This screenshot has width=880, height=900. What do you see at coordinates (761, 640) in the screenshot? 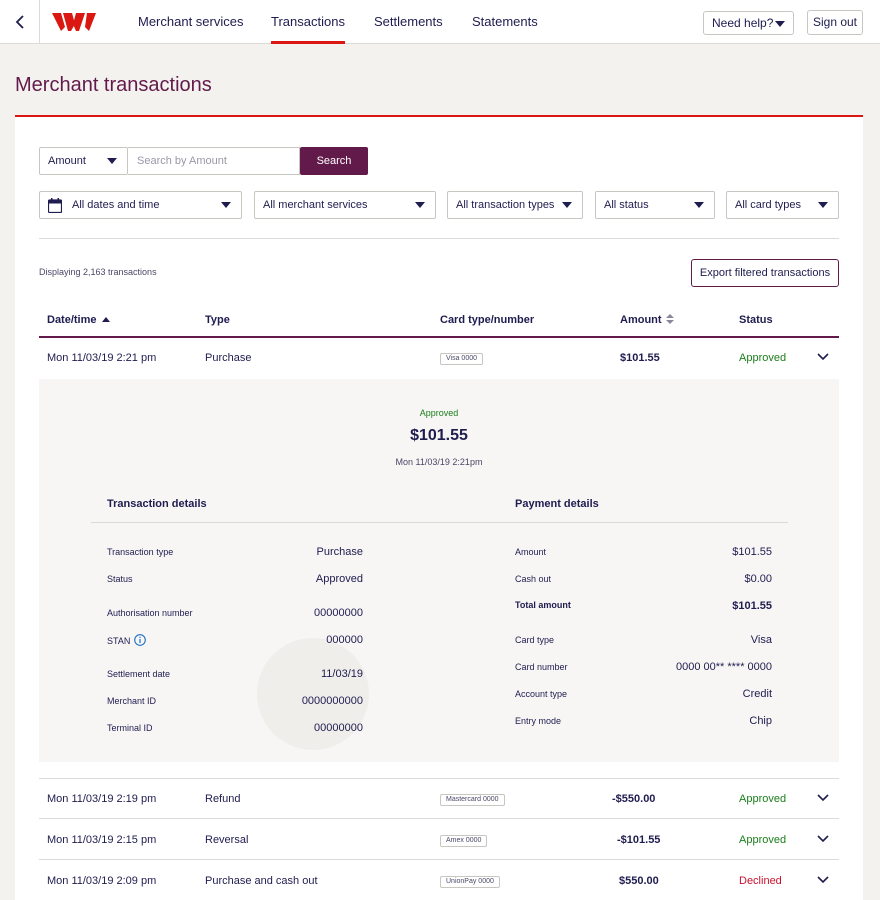
I see `card-type-value: Visa` at bounding box center [761, 640].